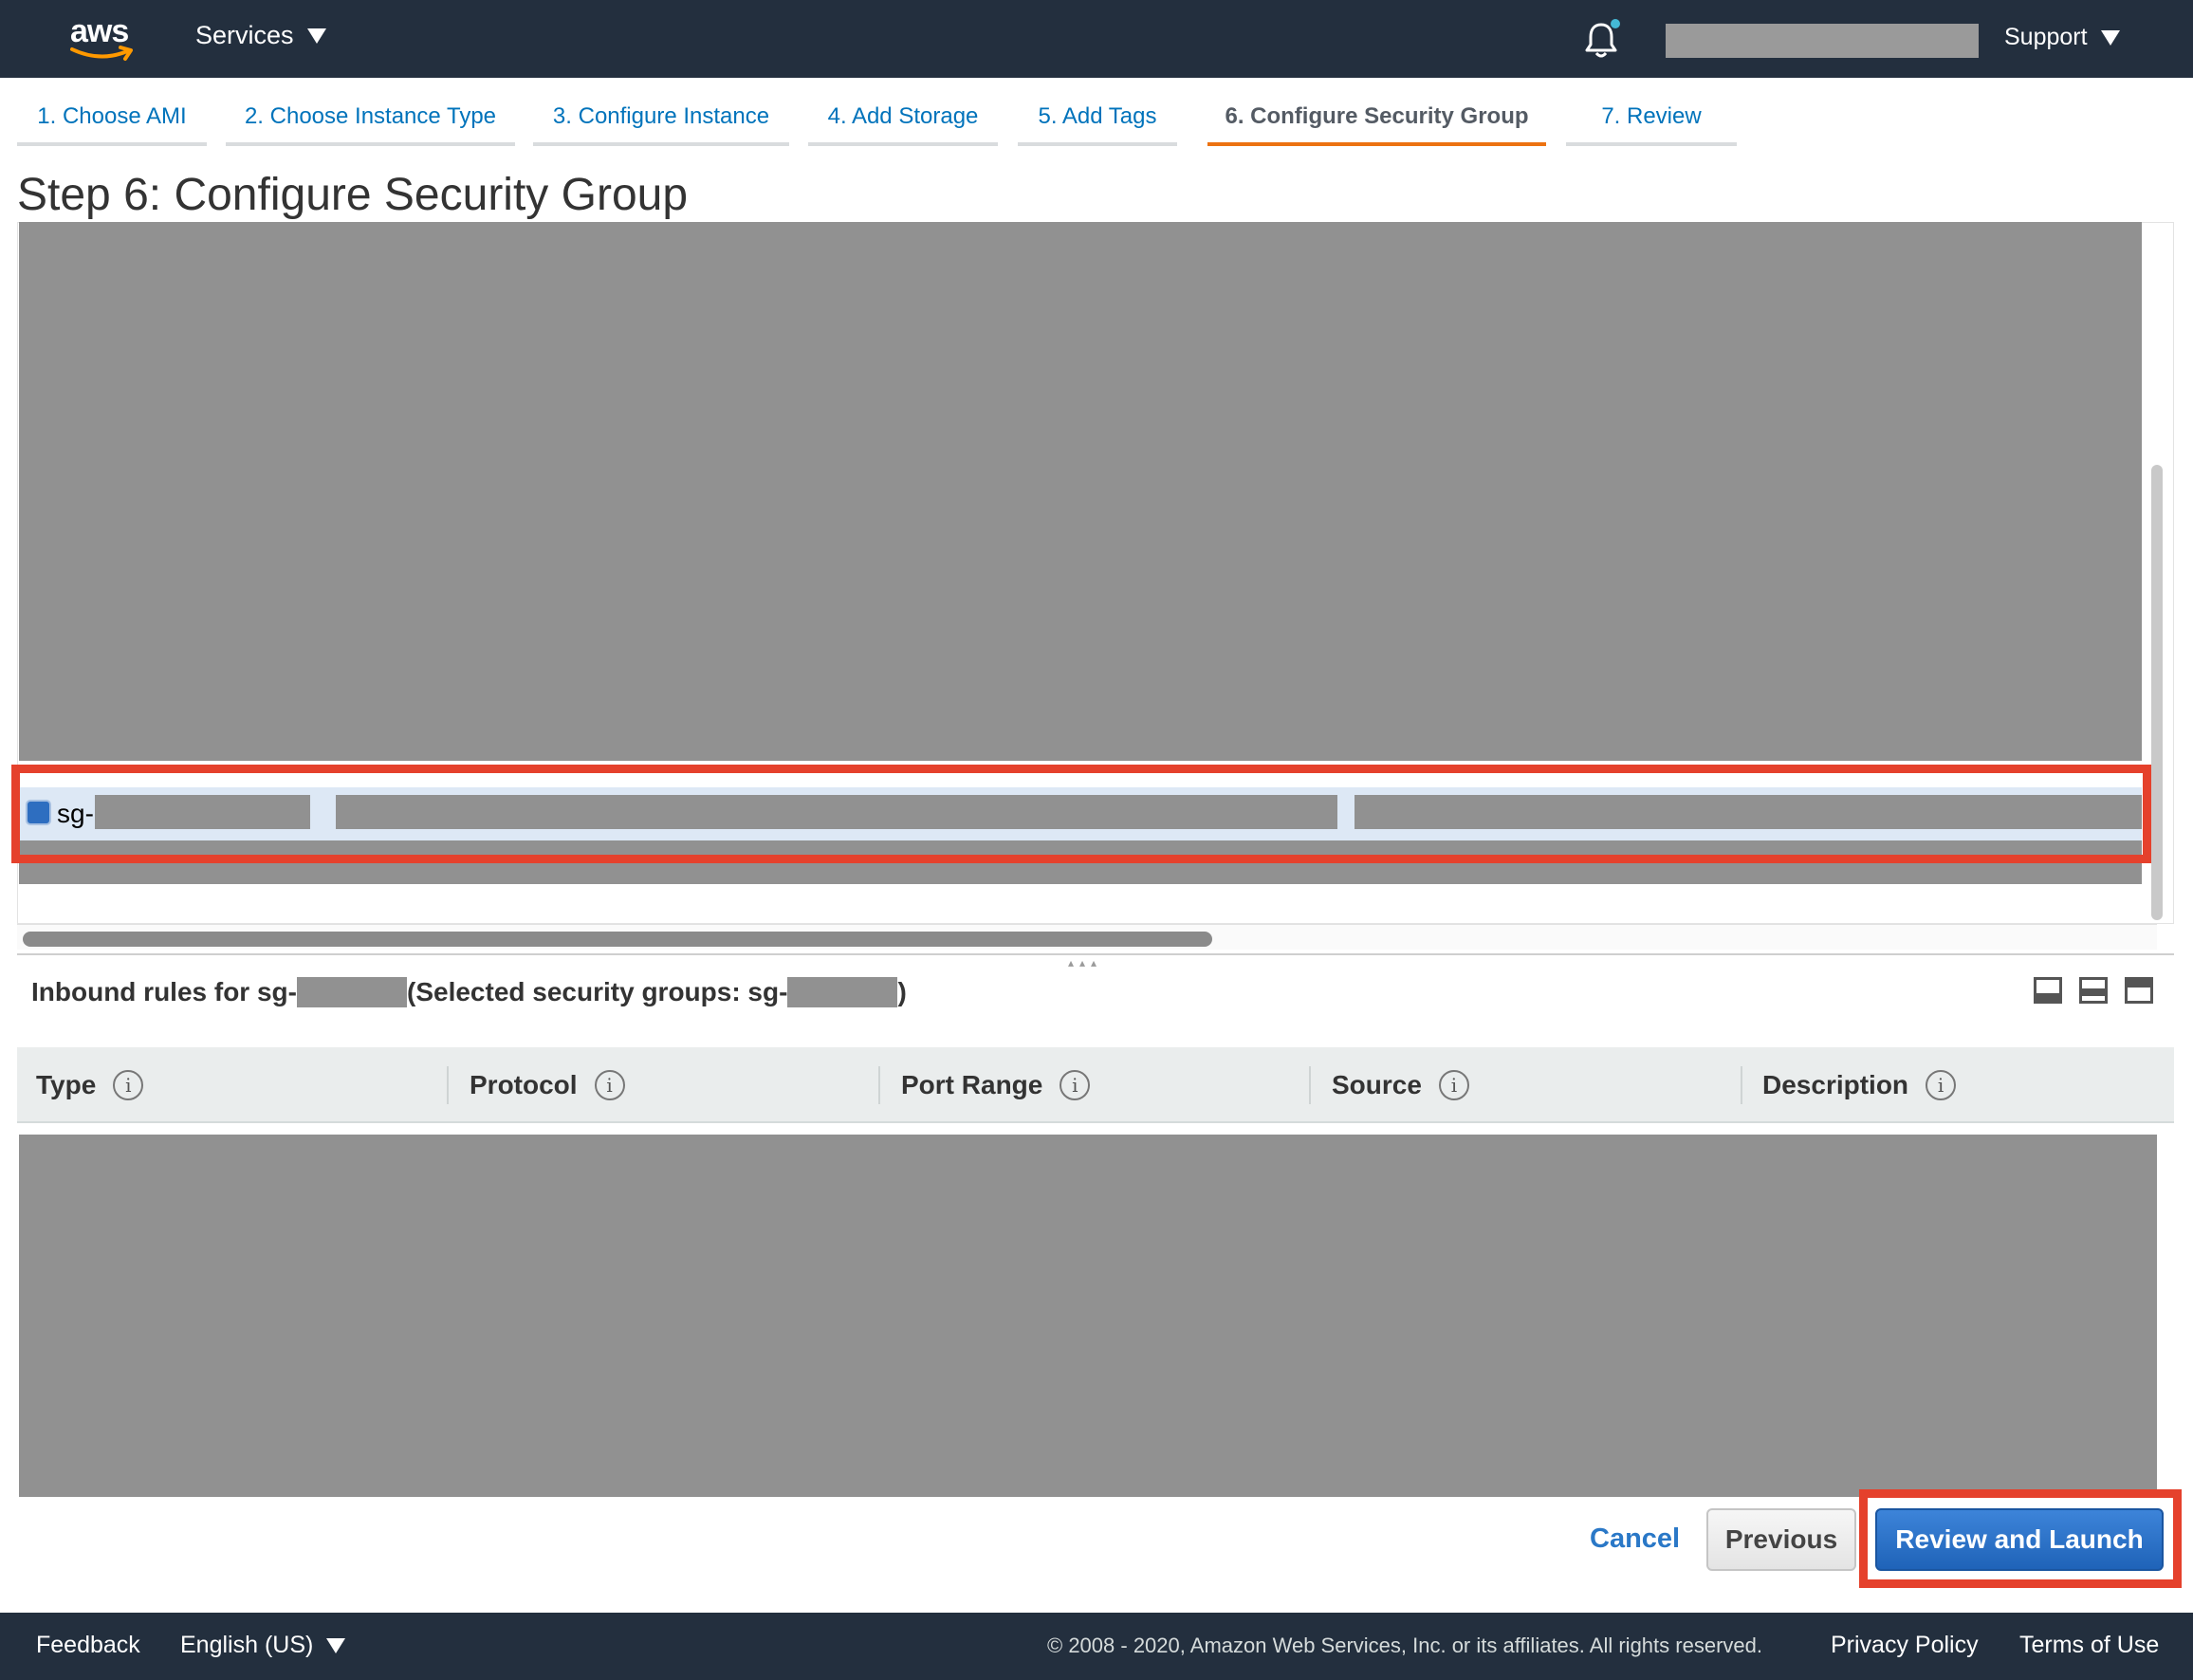 The height and width of the screenshot is (1680, 2193). Describe the element at coordinates (597, 991) in the screenshot. I see `inbound-title-middle: (Selected security groups: sg-` at that location.